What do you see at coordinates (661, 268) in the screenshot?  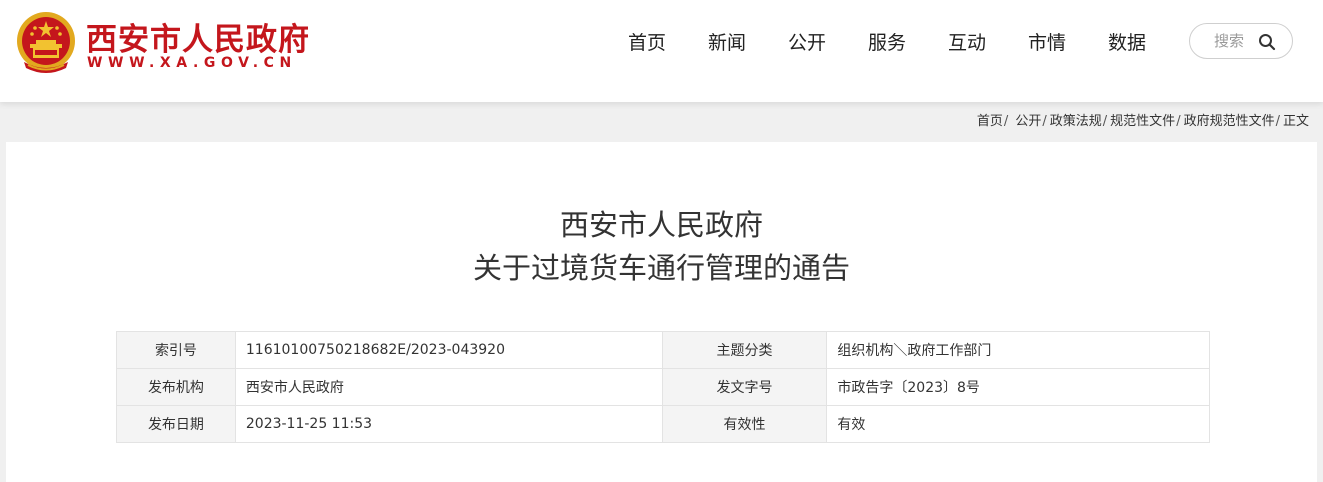 I see `article-title-line2: 关于过境货车通行管理的通告` at bounding box center [661, 268].